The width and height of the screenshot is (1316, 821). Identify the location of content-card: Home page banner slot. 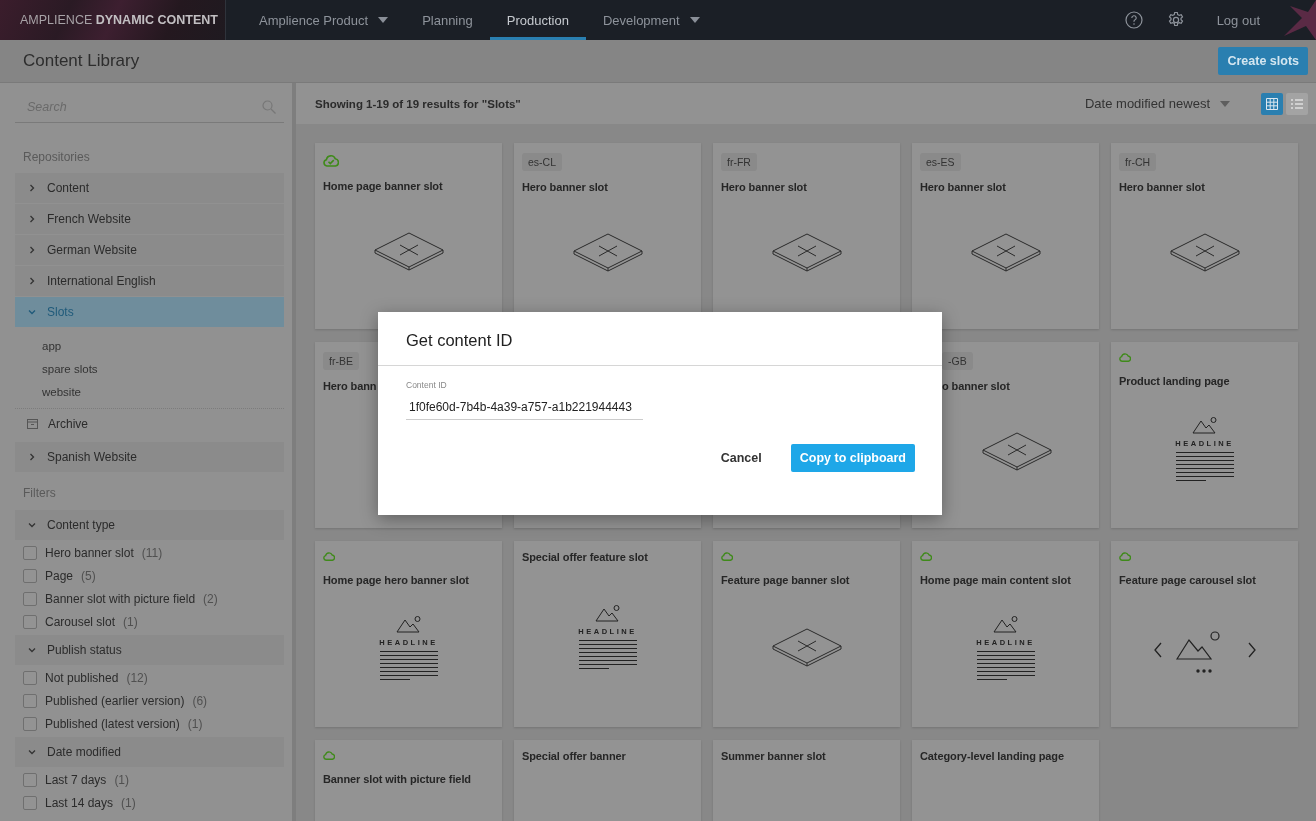
(408, 236).